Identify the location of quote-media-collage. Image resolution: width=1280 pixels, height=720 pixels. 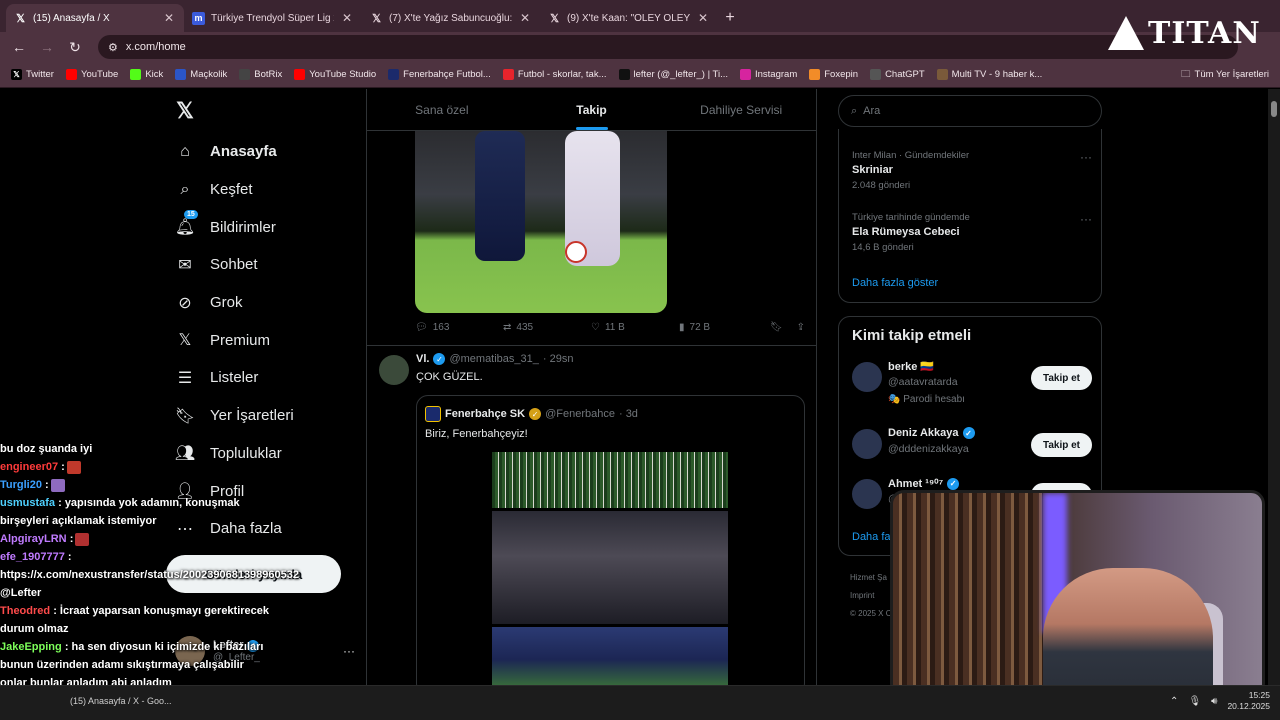
(610, 568).